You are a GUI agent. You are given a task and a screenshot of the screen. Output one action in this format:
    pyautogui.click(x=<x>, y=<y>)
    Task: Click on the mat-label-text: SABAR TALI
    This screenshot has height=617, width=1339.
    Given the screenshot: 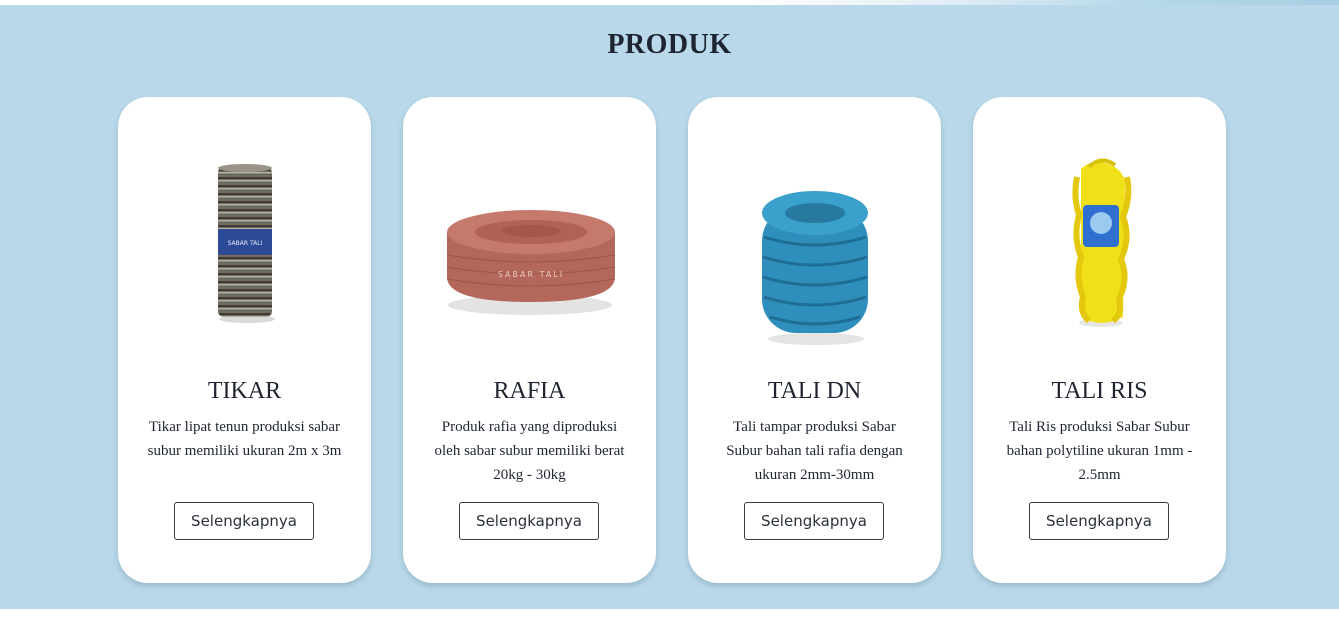 What is the action you would take?
    pyautogui.click(x=245, y=243)
    